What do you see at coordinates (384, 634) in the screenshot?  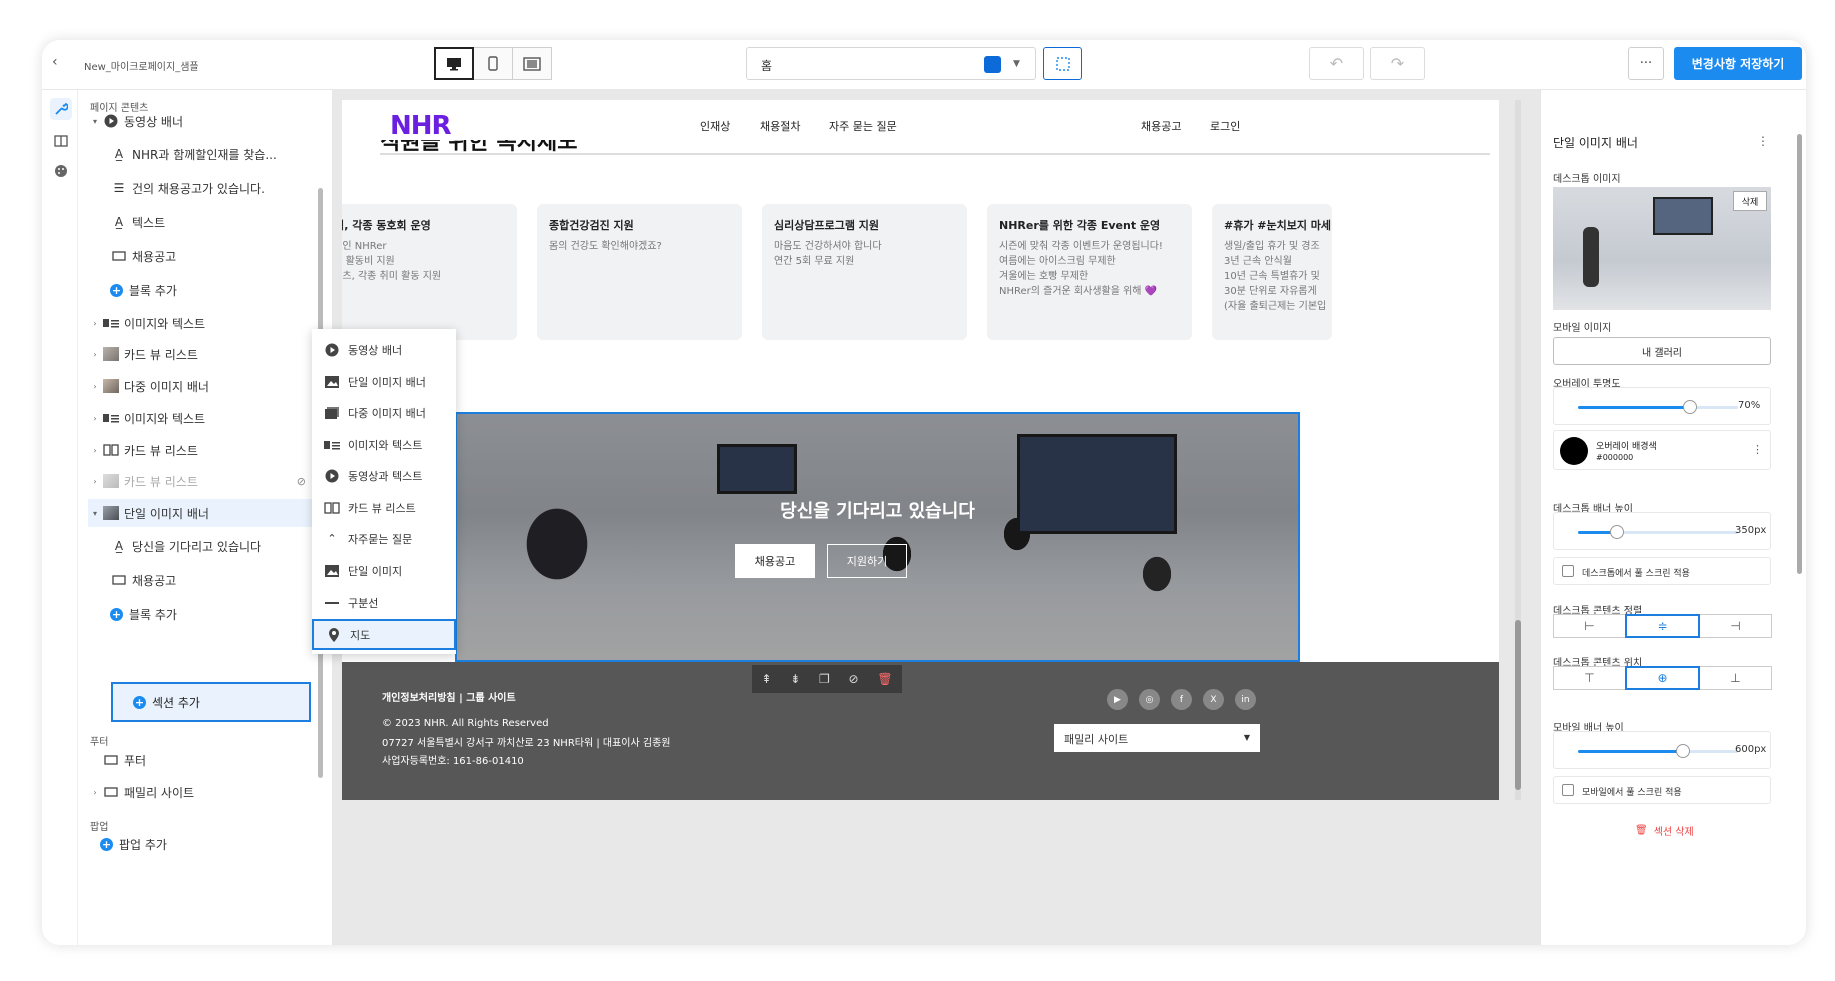 I see `menu-item-map: 지도` at bounding box center [384, 634].